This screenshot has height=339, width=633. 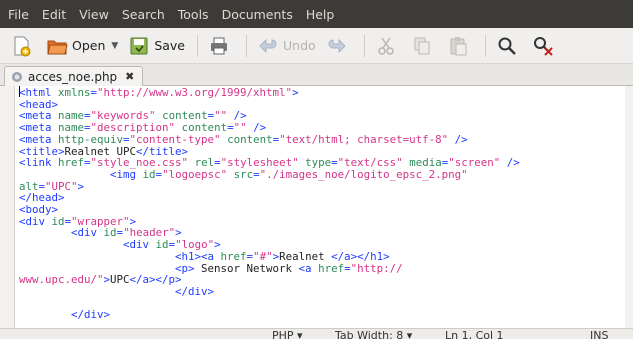 I want to click on find-button, so click(x=509, y=46).